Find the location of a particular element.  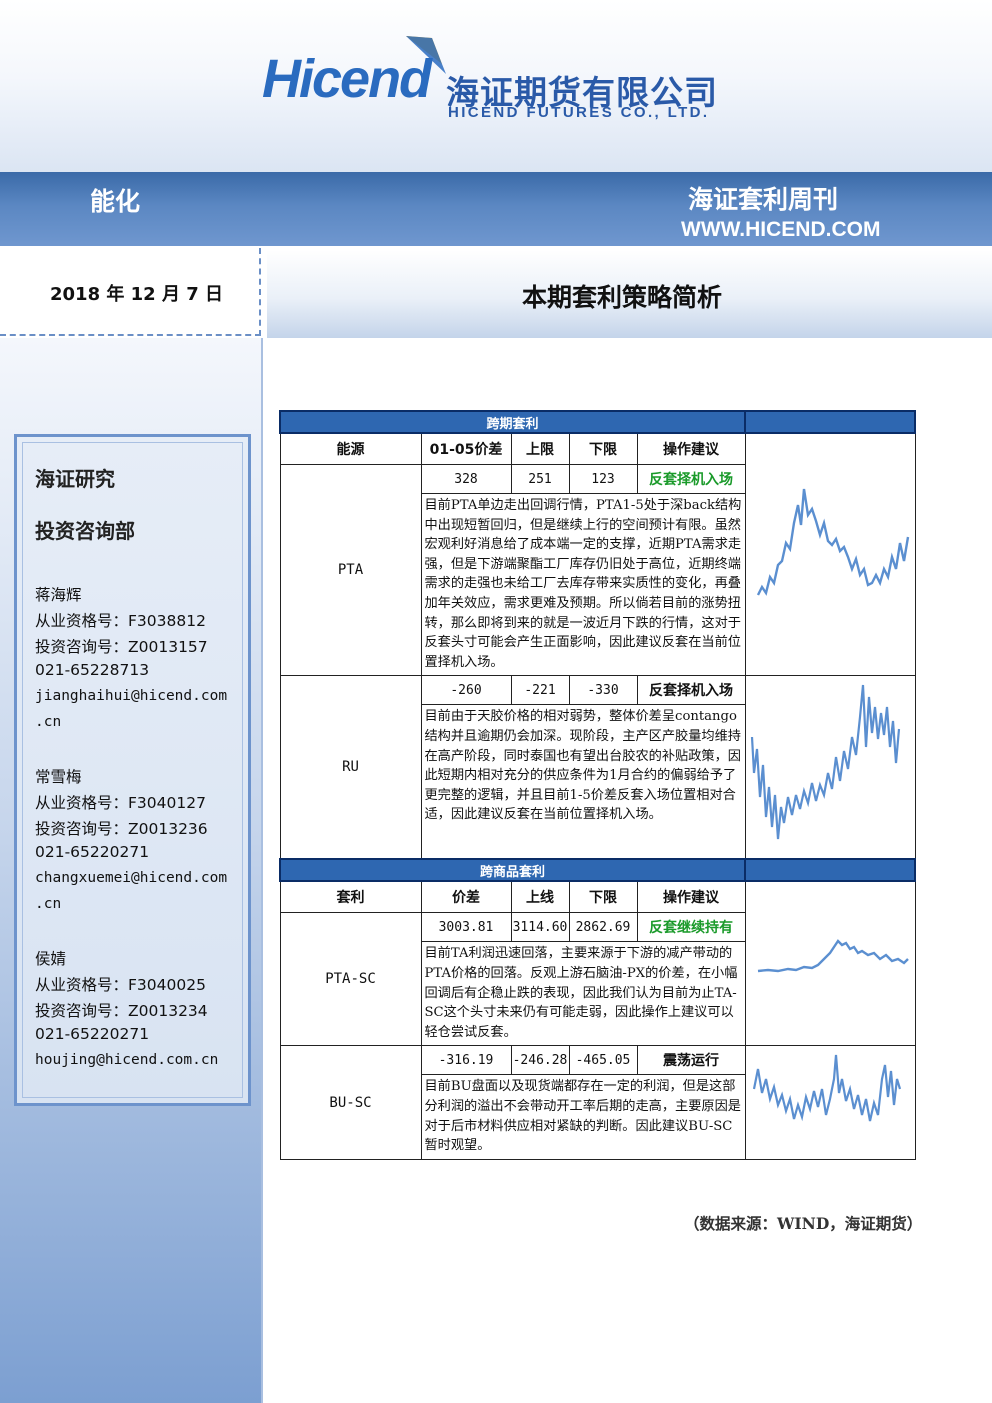

chart-cell-bu-sc is located at coordinates (830, 1102).